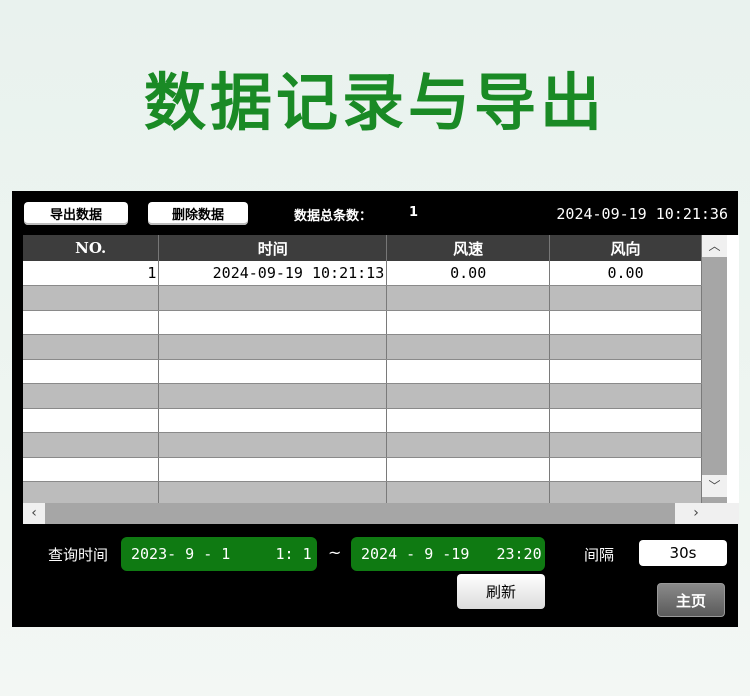  What do you see at coordinates (91, 248) in the screenshot?
I see `column-header-no: NO.` at bounding box center [91, 248].